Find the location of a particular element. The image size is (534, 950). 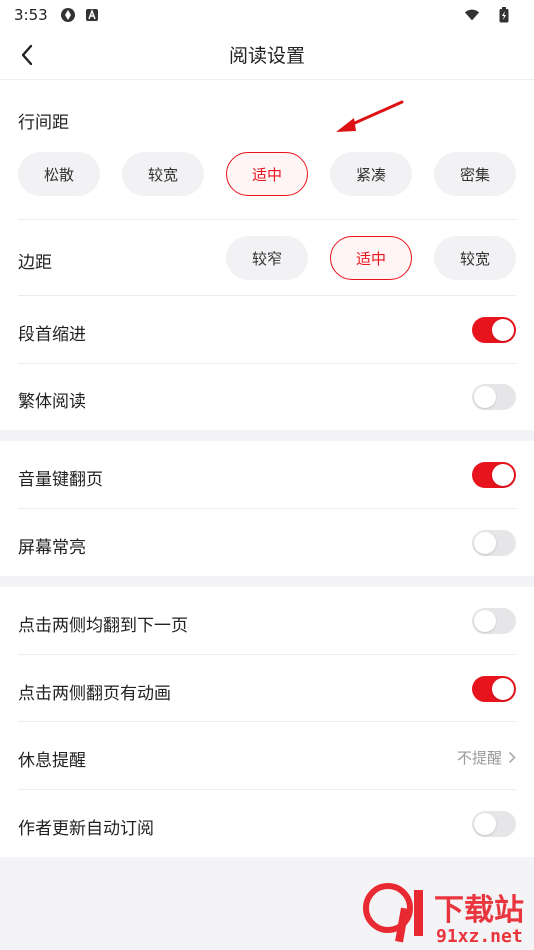

chevron-right-icon is located at coordinates (512, 757).